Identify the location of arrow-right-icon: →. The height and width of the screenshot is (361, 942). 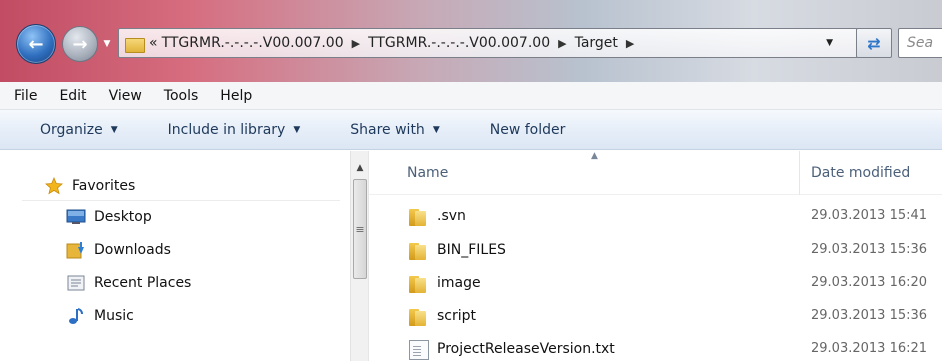
(80, 44).